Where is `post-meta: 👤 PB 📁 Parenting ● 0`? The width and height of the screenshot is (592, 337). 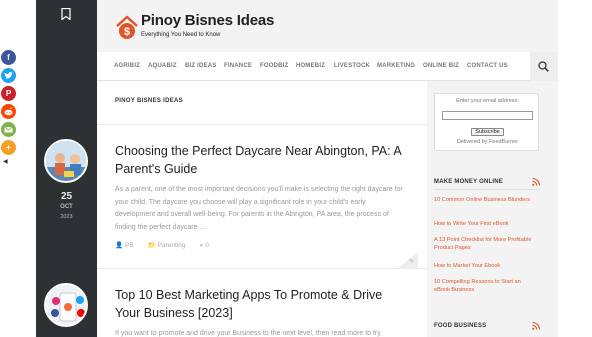
post-meta: 👤 PB 📁 Parenting ● 0 is located at coordinates (168, 245).